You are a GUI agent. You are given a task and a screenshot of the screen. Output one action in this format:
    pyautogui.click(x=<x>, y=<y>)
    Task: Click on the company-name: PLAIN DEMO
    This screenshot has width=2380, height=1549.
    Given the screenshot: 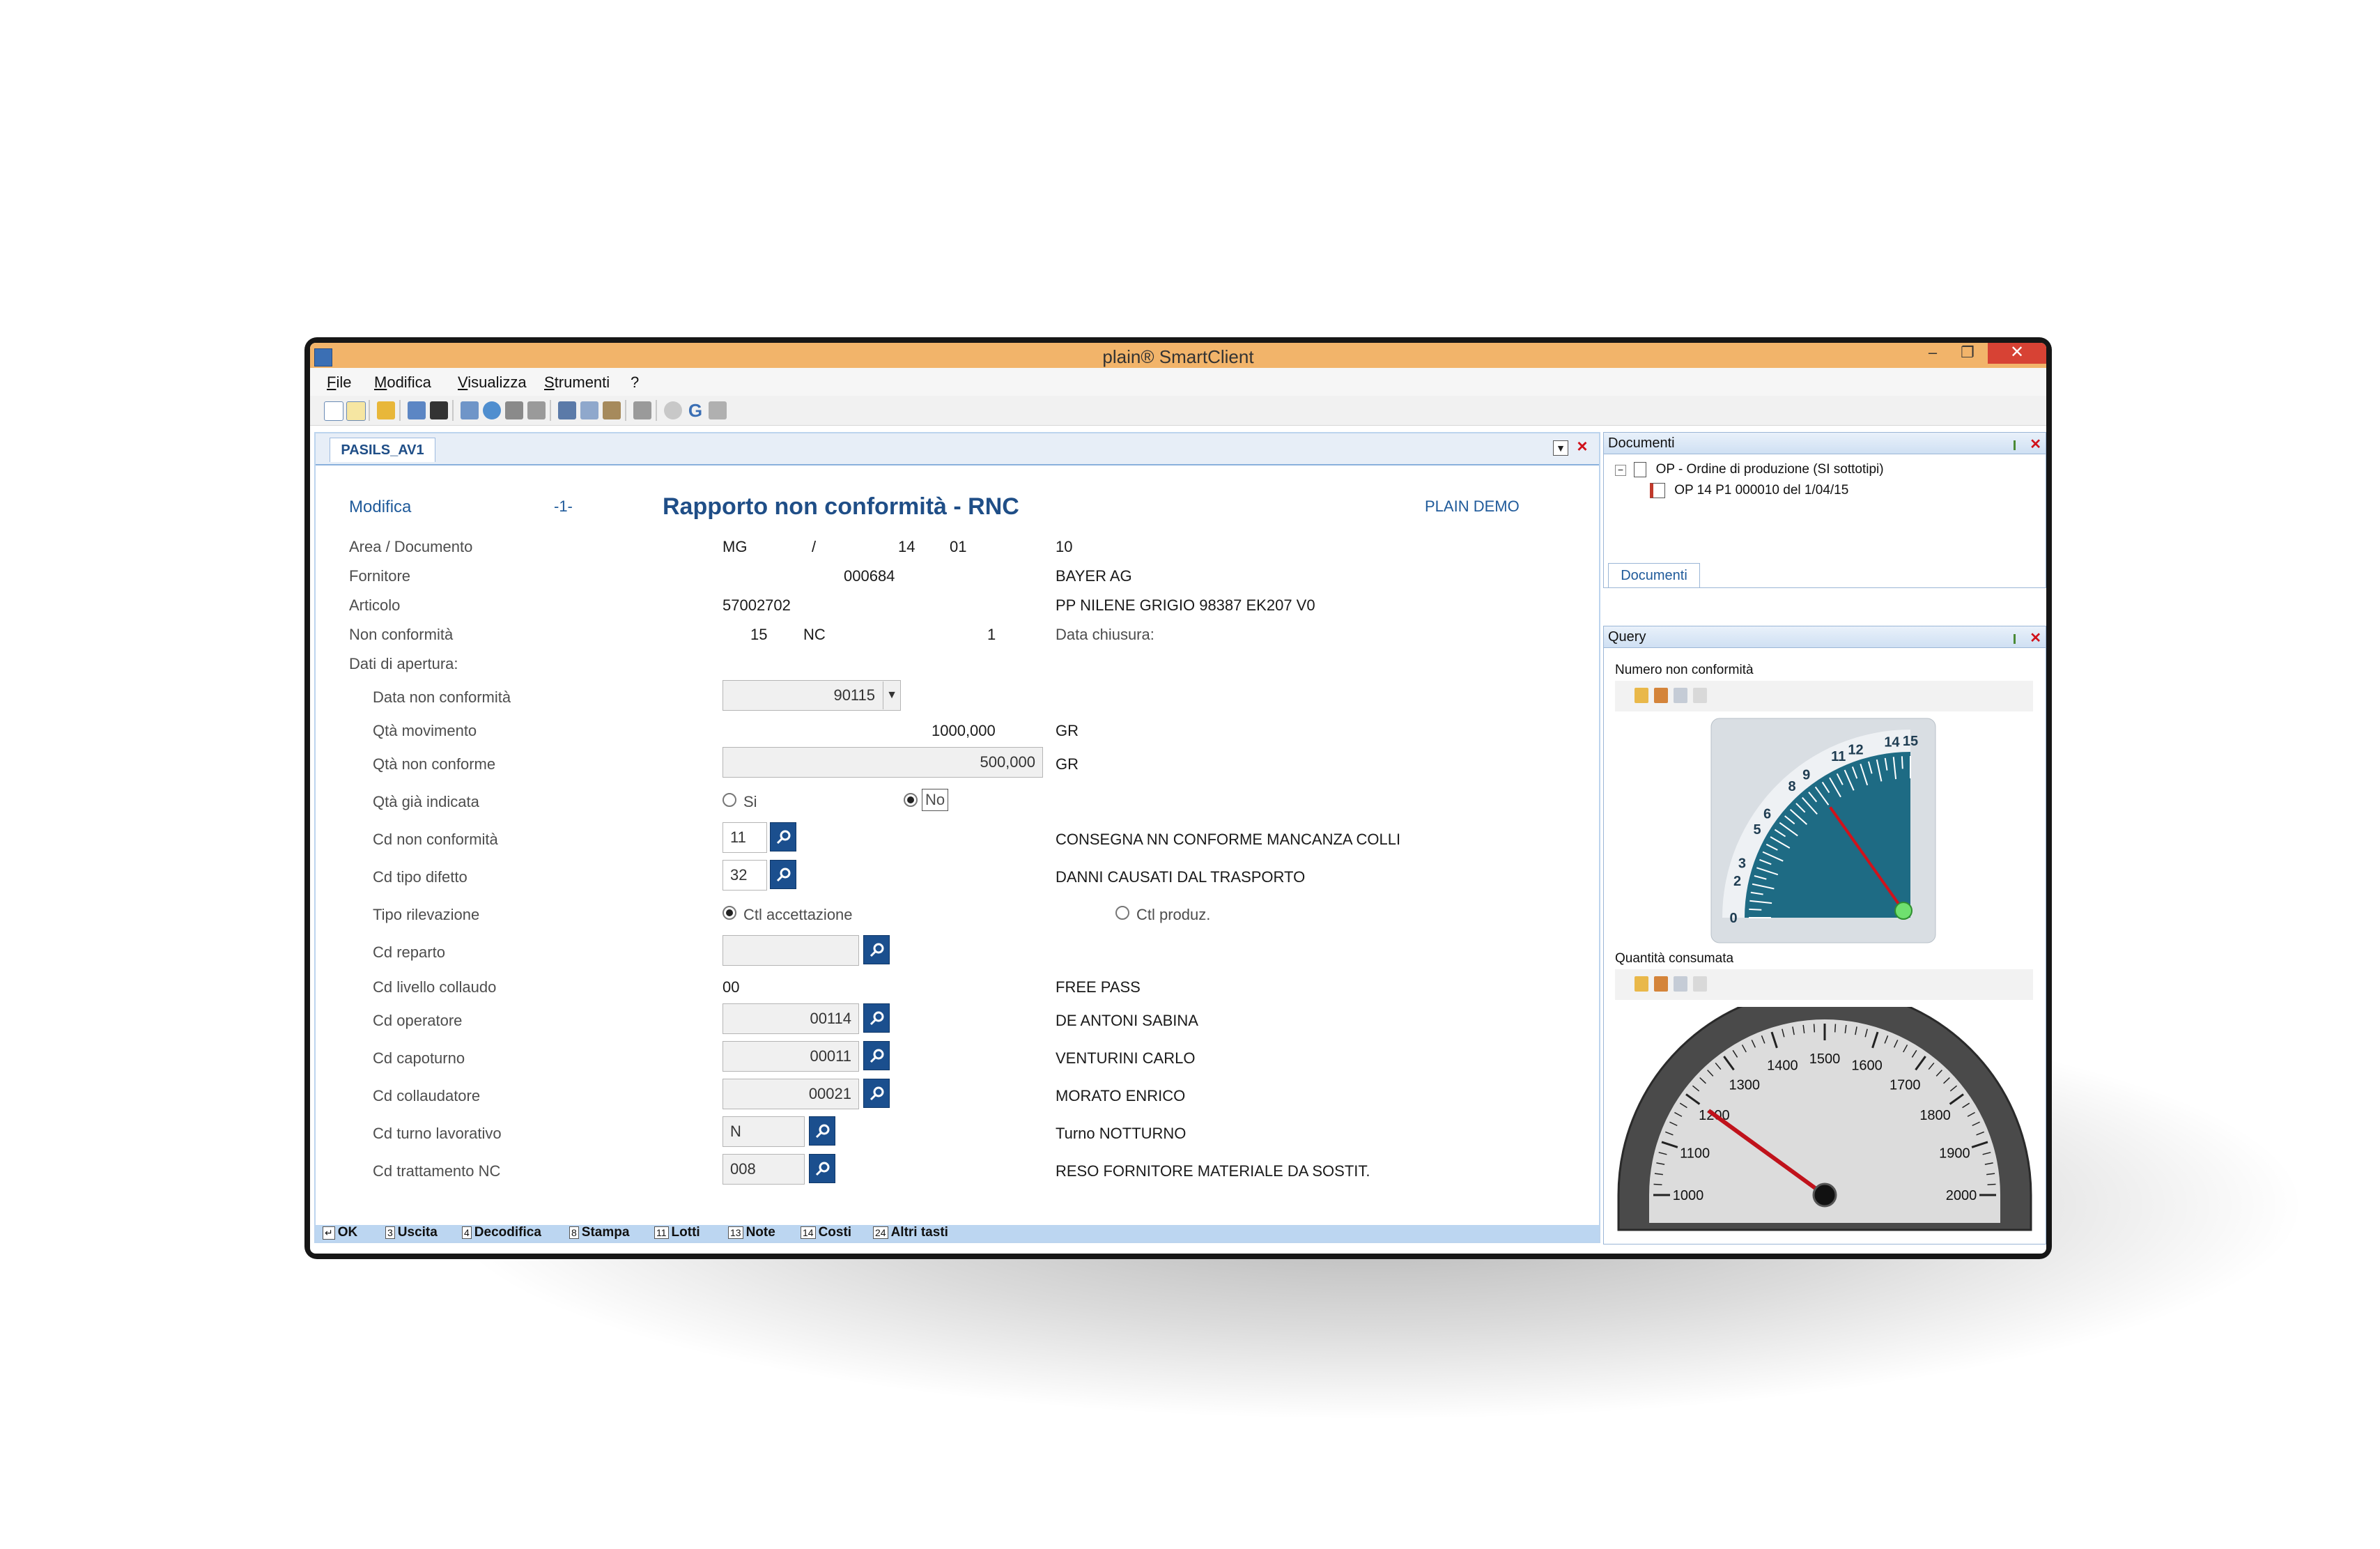 What is the action you would take?
    pyautogui.click(x=1472, y=506)
    